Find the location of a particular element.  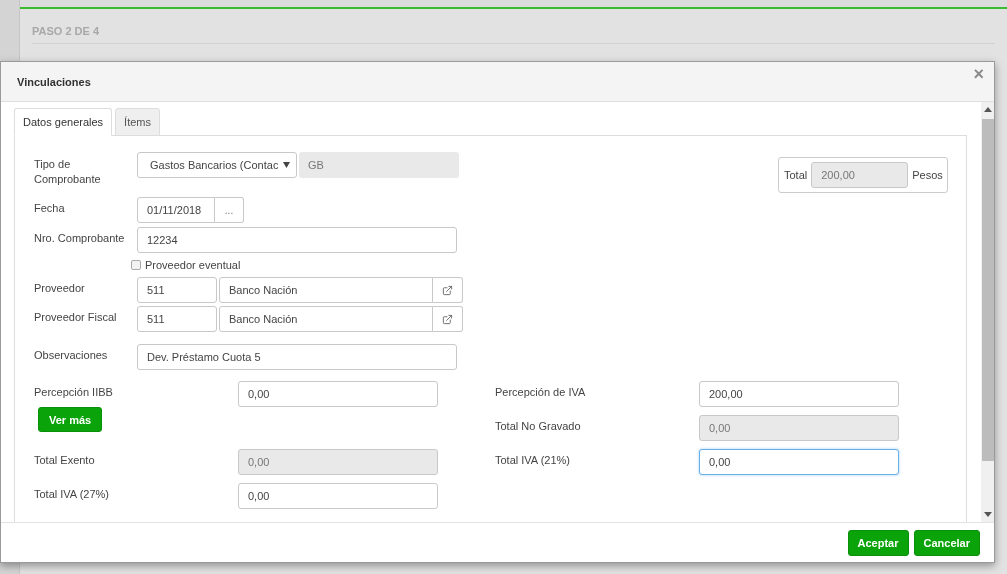

field-label: Total IVA (27%) is located at coordinates (72, 494).